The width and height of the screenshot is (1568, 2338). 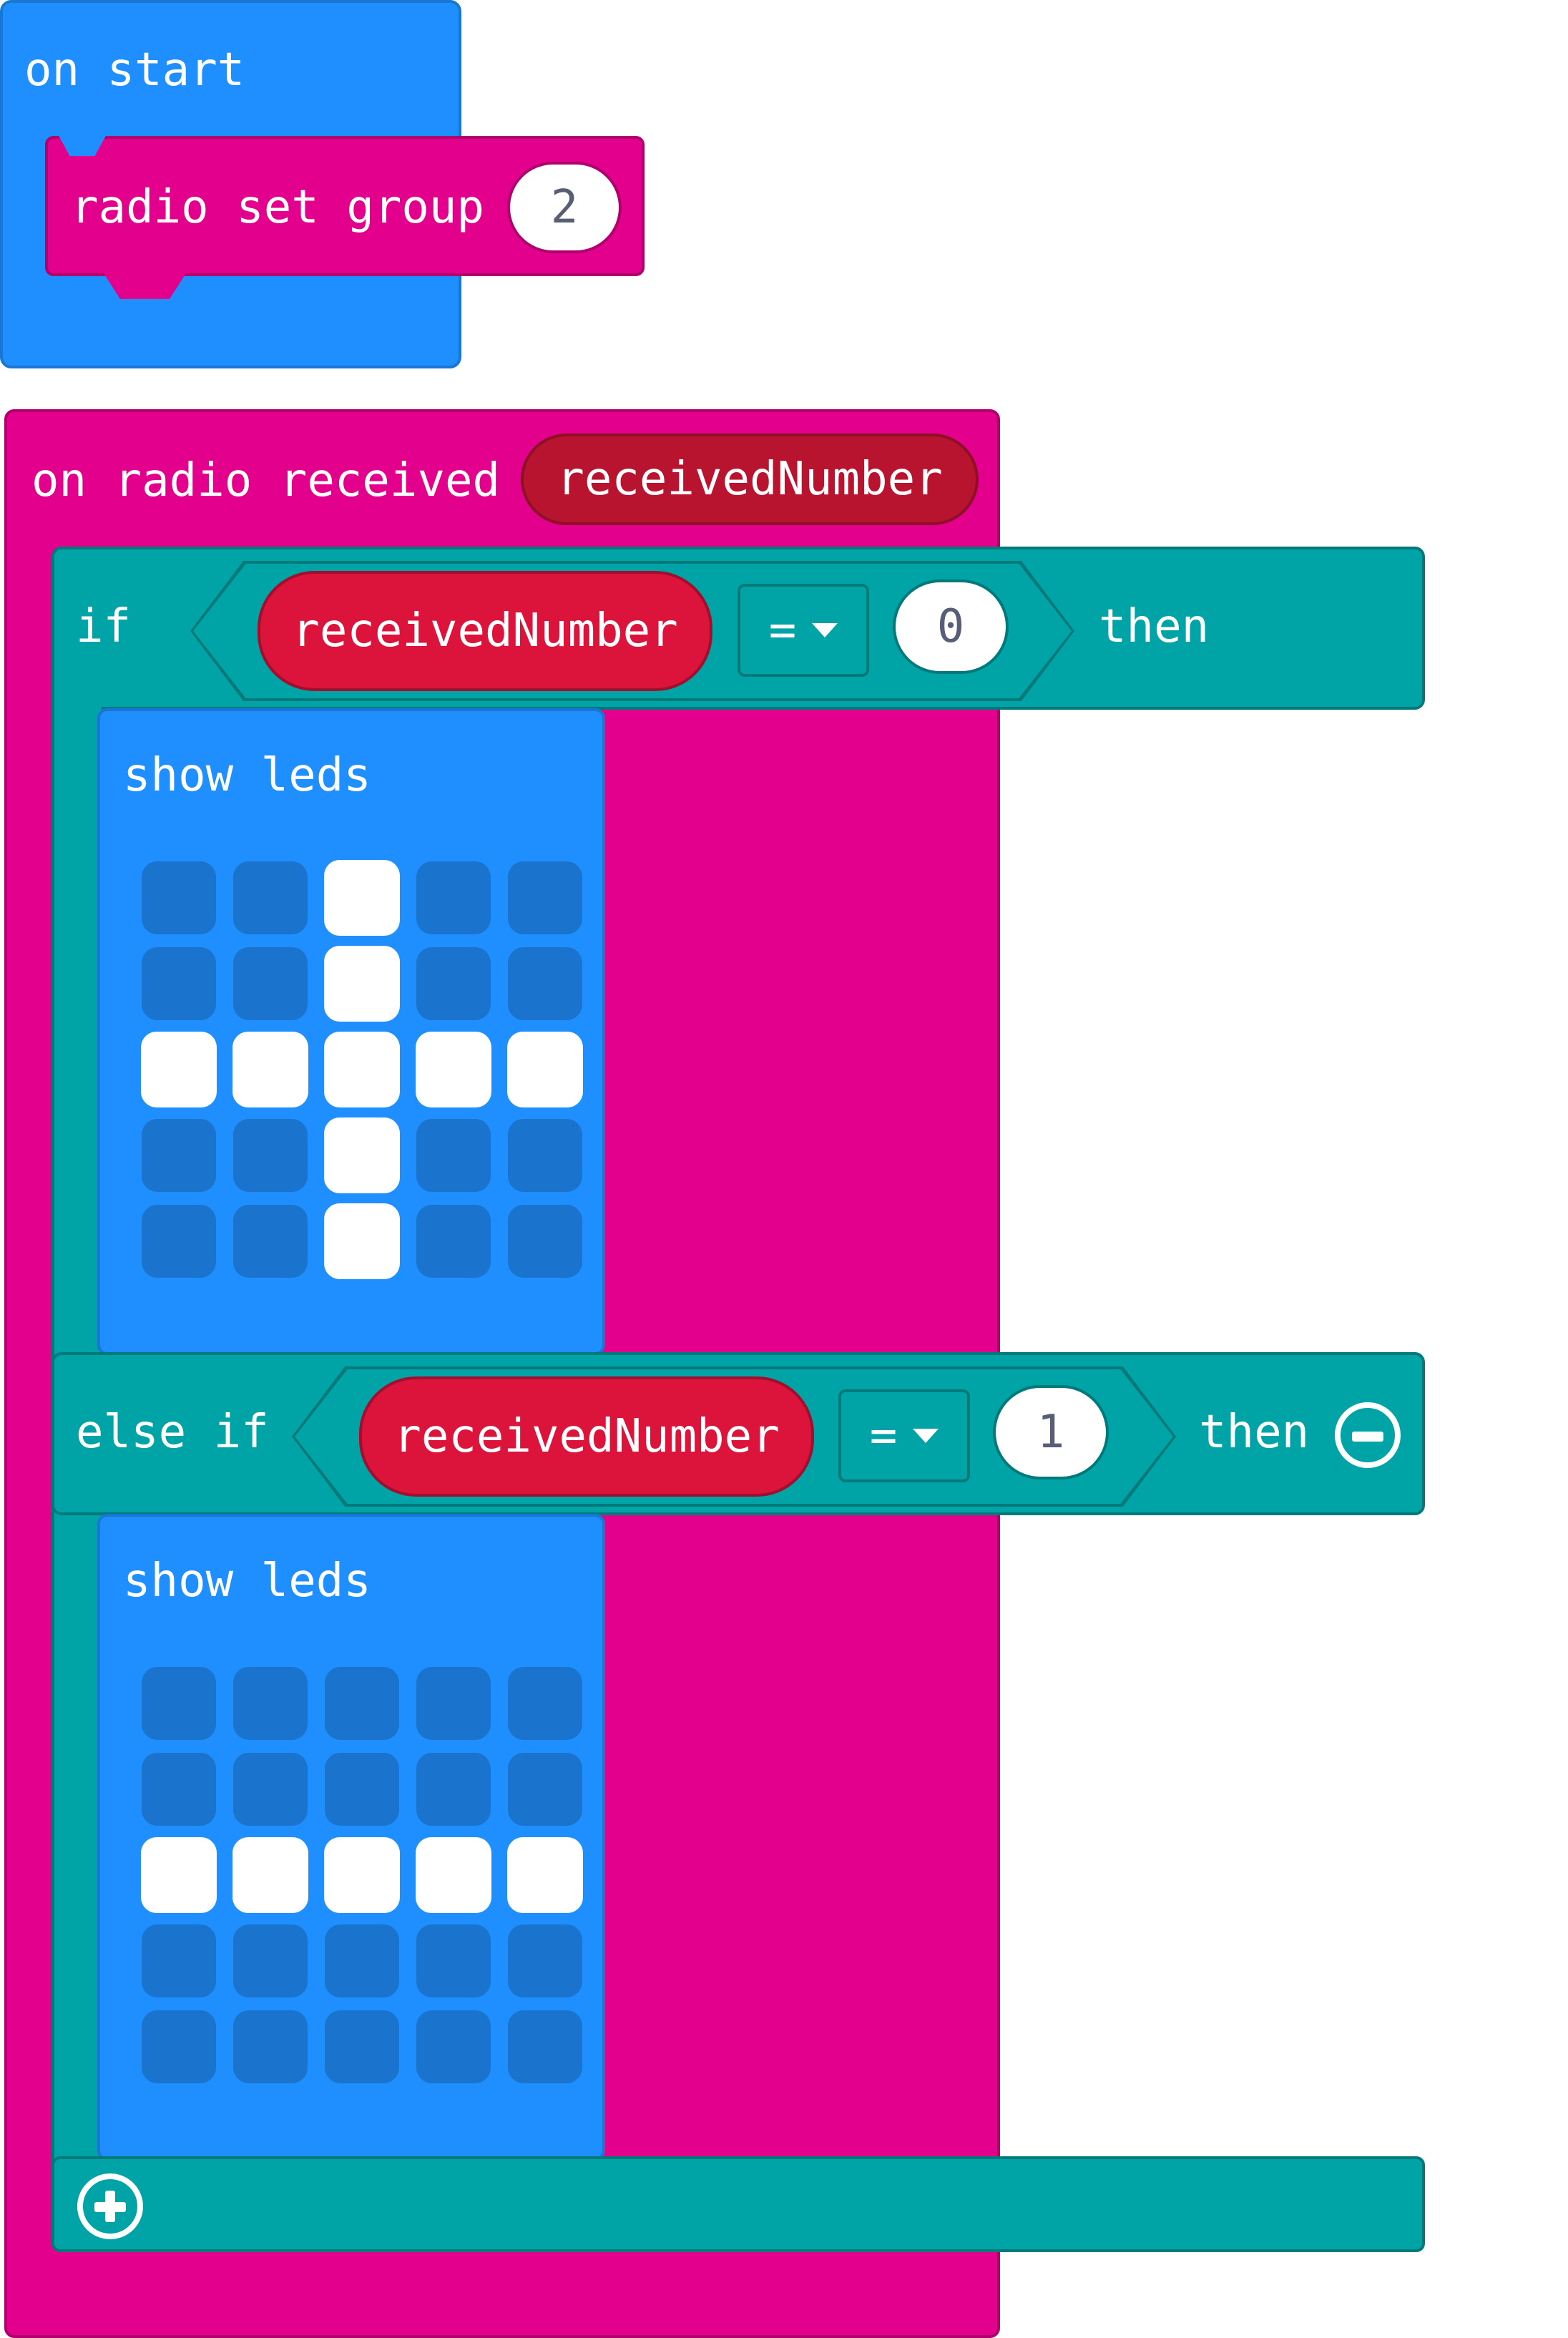 I want to click on led-cell-r0-c2-off, so click(x=362, y=1703).